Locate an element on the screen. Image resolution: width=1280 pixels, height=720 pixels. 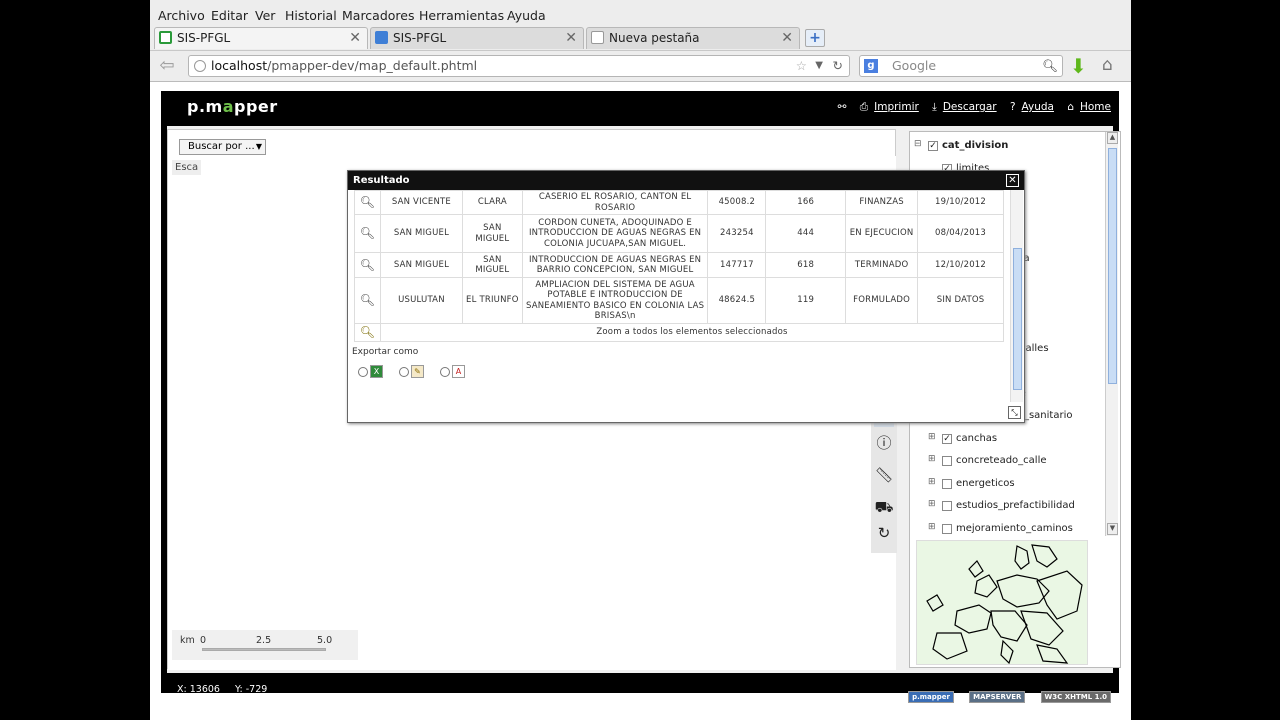
menu-ayuda: Ayuda is located at coordinates (526, 15).